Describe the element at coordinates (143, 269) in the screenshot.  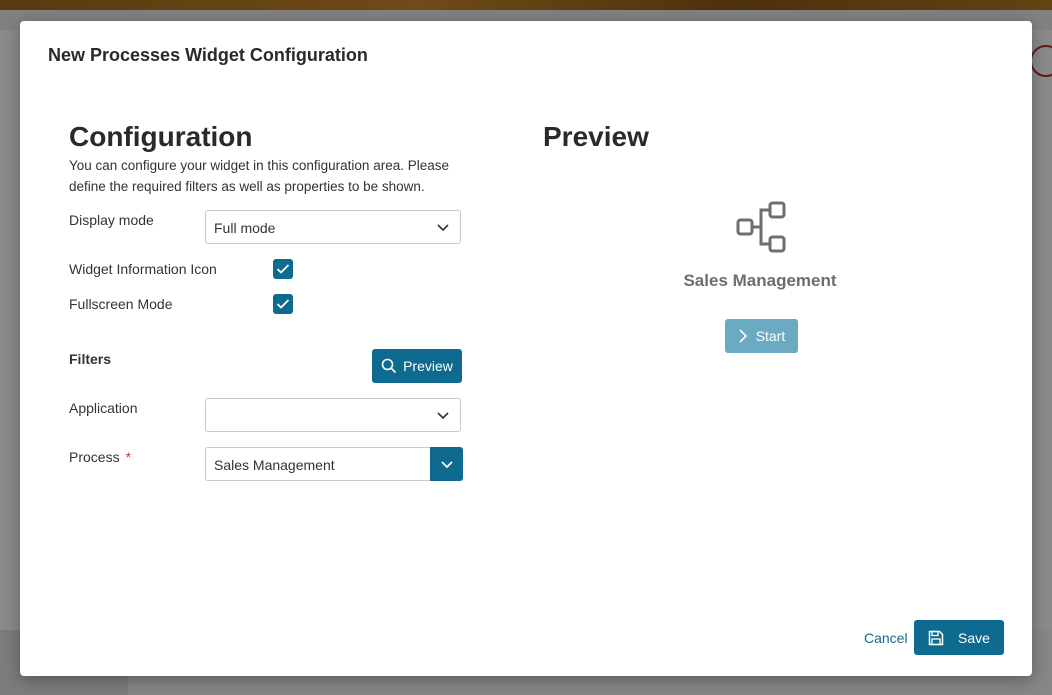
I see `widget-info-icon-label: Widget Information Icon` at that location.